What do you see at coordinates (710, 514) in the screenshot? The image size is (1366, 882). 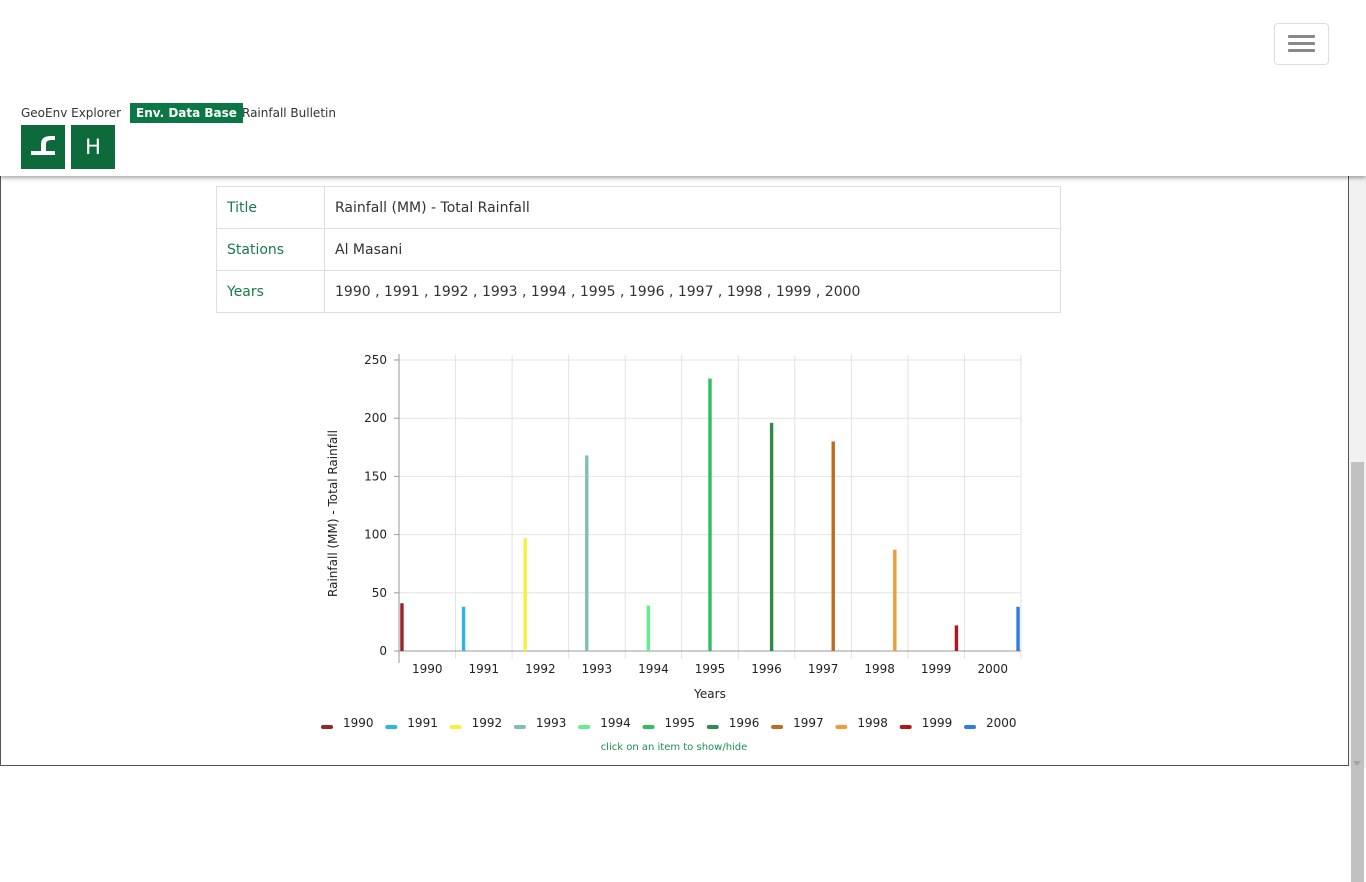 I see `bar-1995` at bounding box center [710, 514].